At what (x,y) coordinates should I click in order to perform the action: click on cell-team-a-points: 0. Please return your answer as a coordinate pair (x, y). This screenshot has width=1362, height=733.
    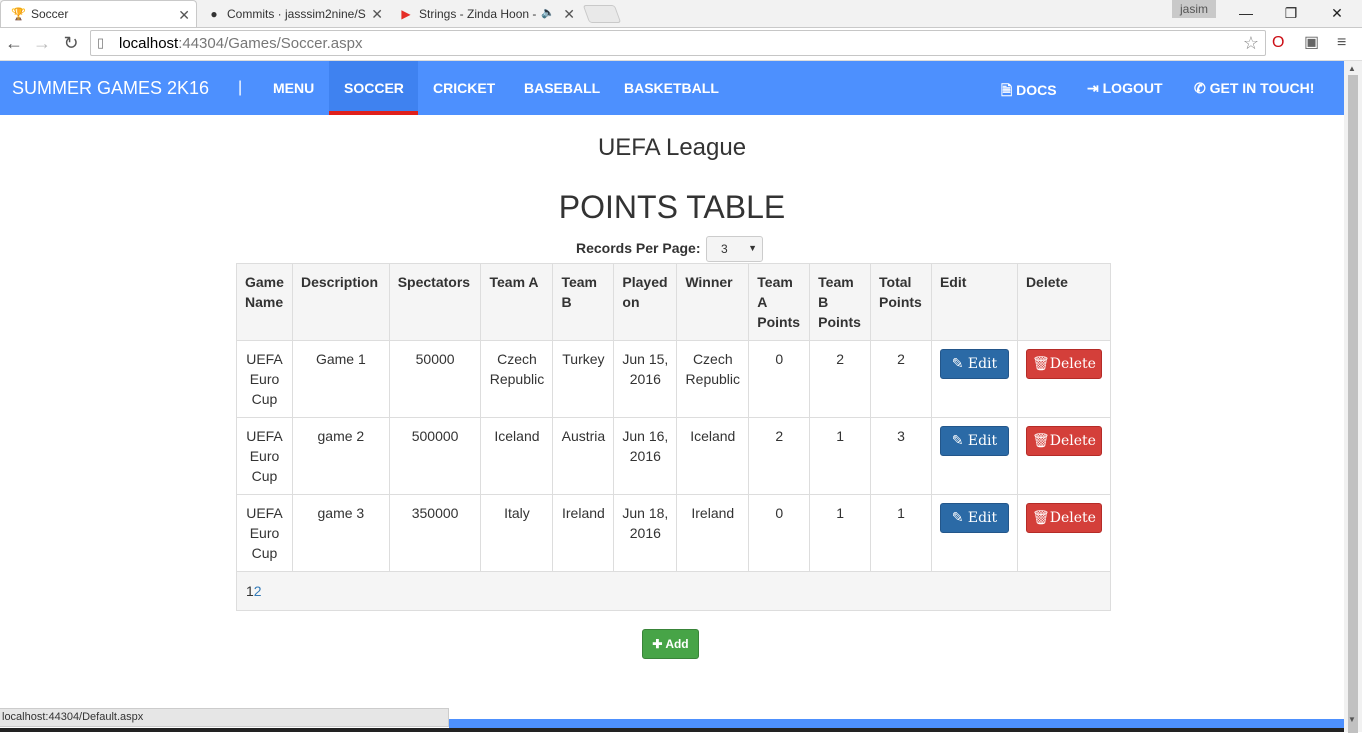
    Looking at the image, I should click on (779, 379).